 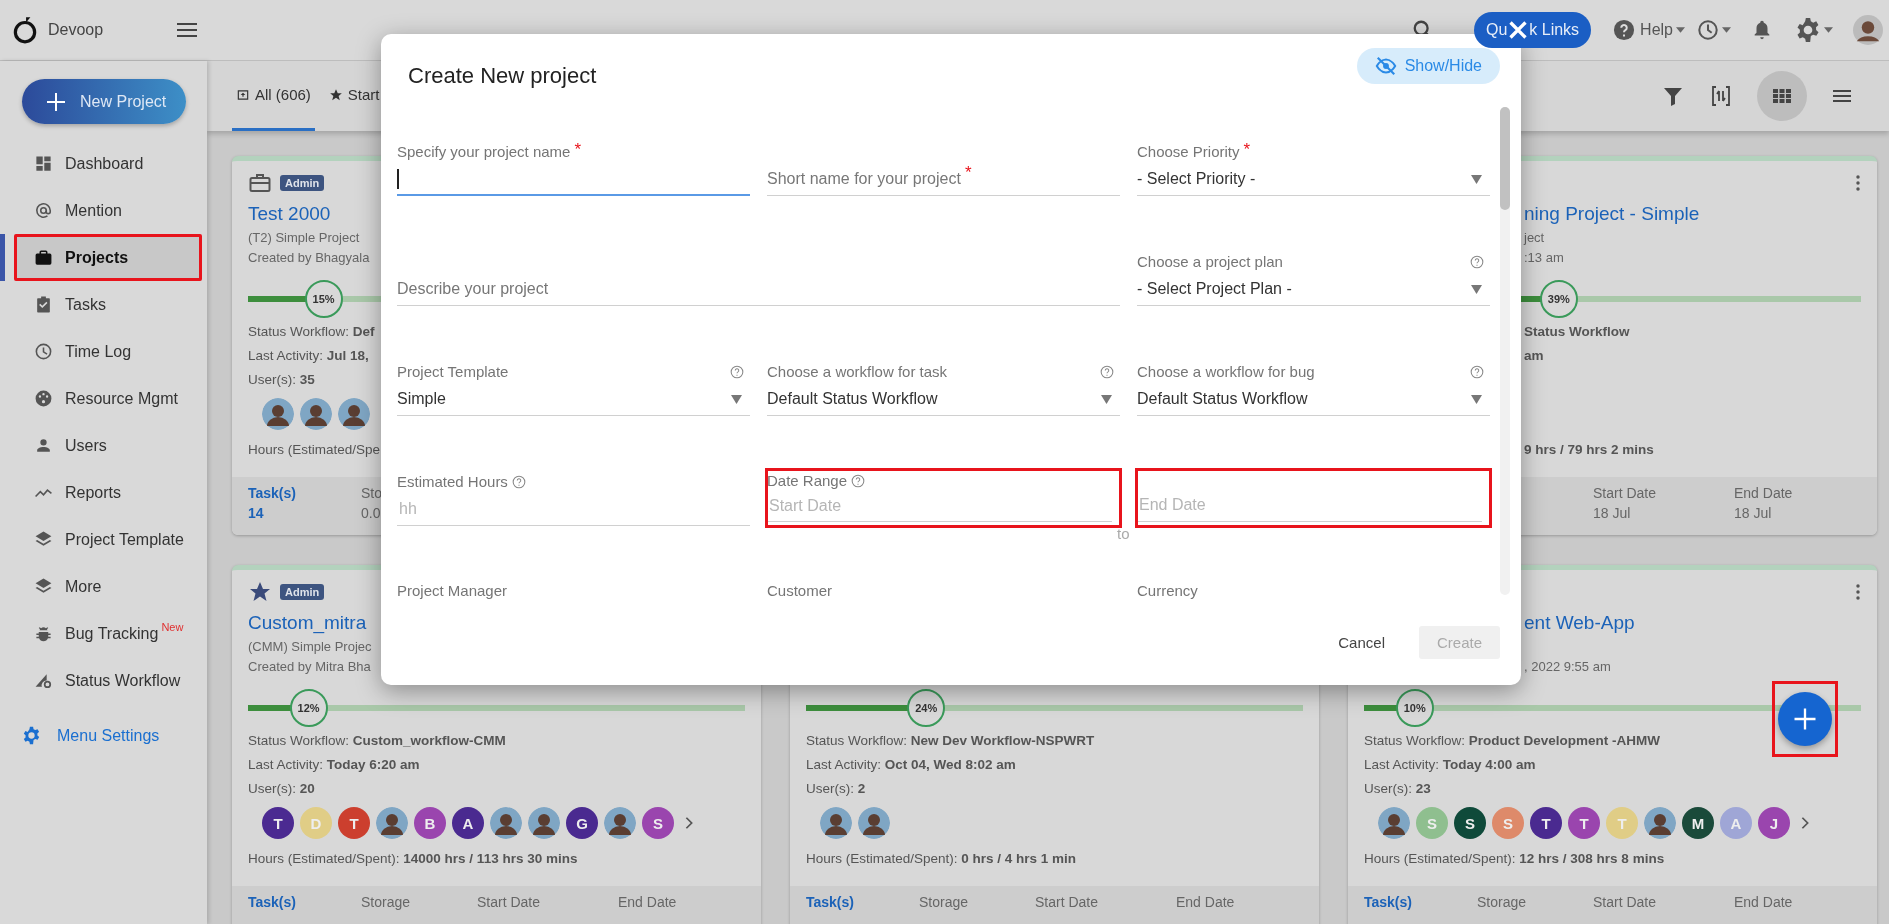 I want to click on person-icon, so click(x=43, y=445).